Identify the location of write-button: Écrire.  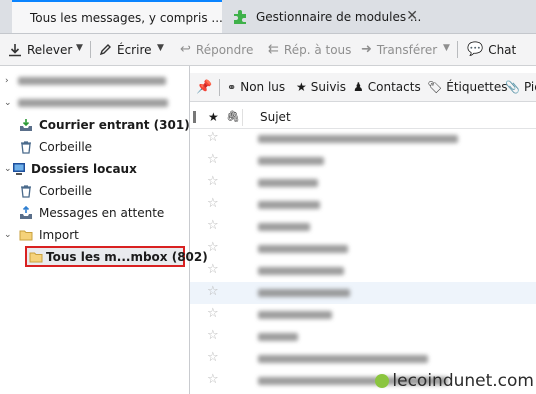
(125, 49).